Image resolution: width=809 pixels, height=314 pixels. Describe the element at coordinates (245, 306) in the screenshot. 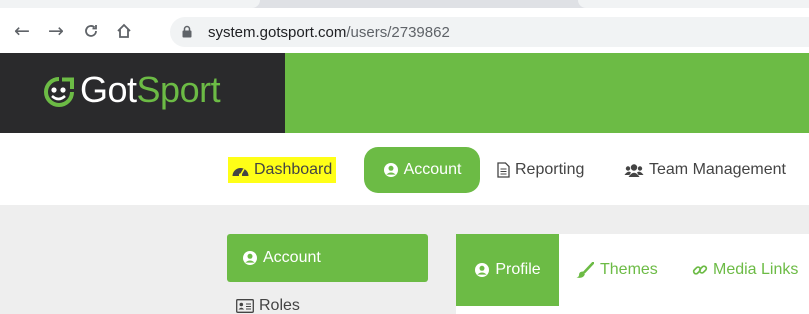

I see `id-card-icon` at that location.